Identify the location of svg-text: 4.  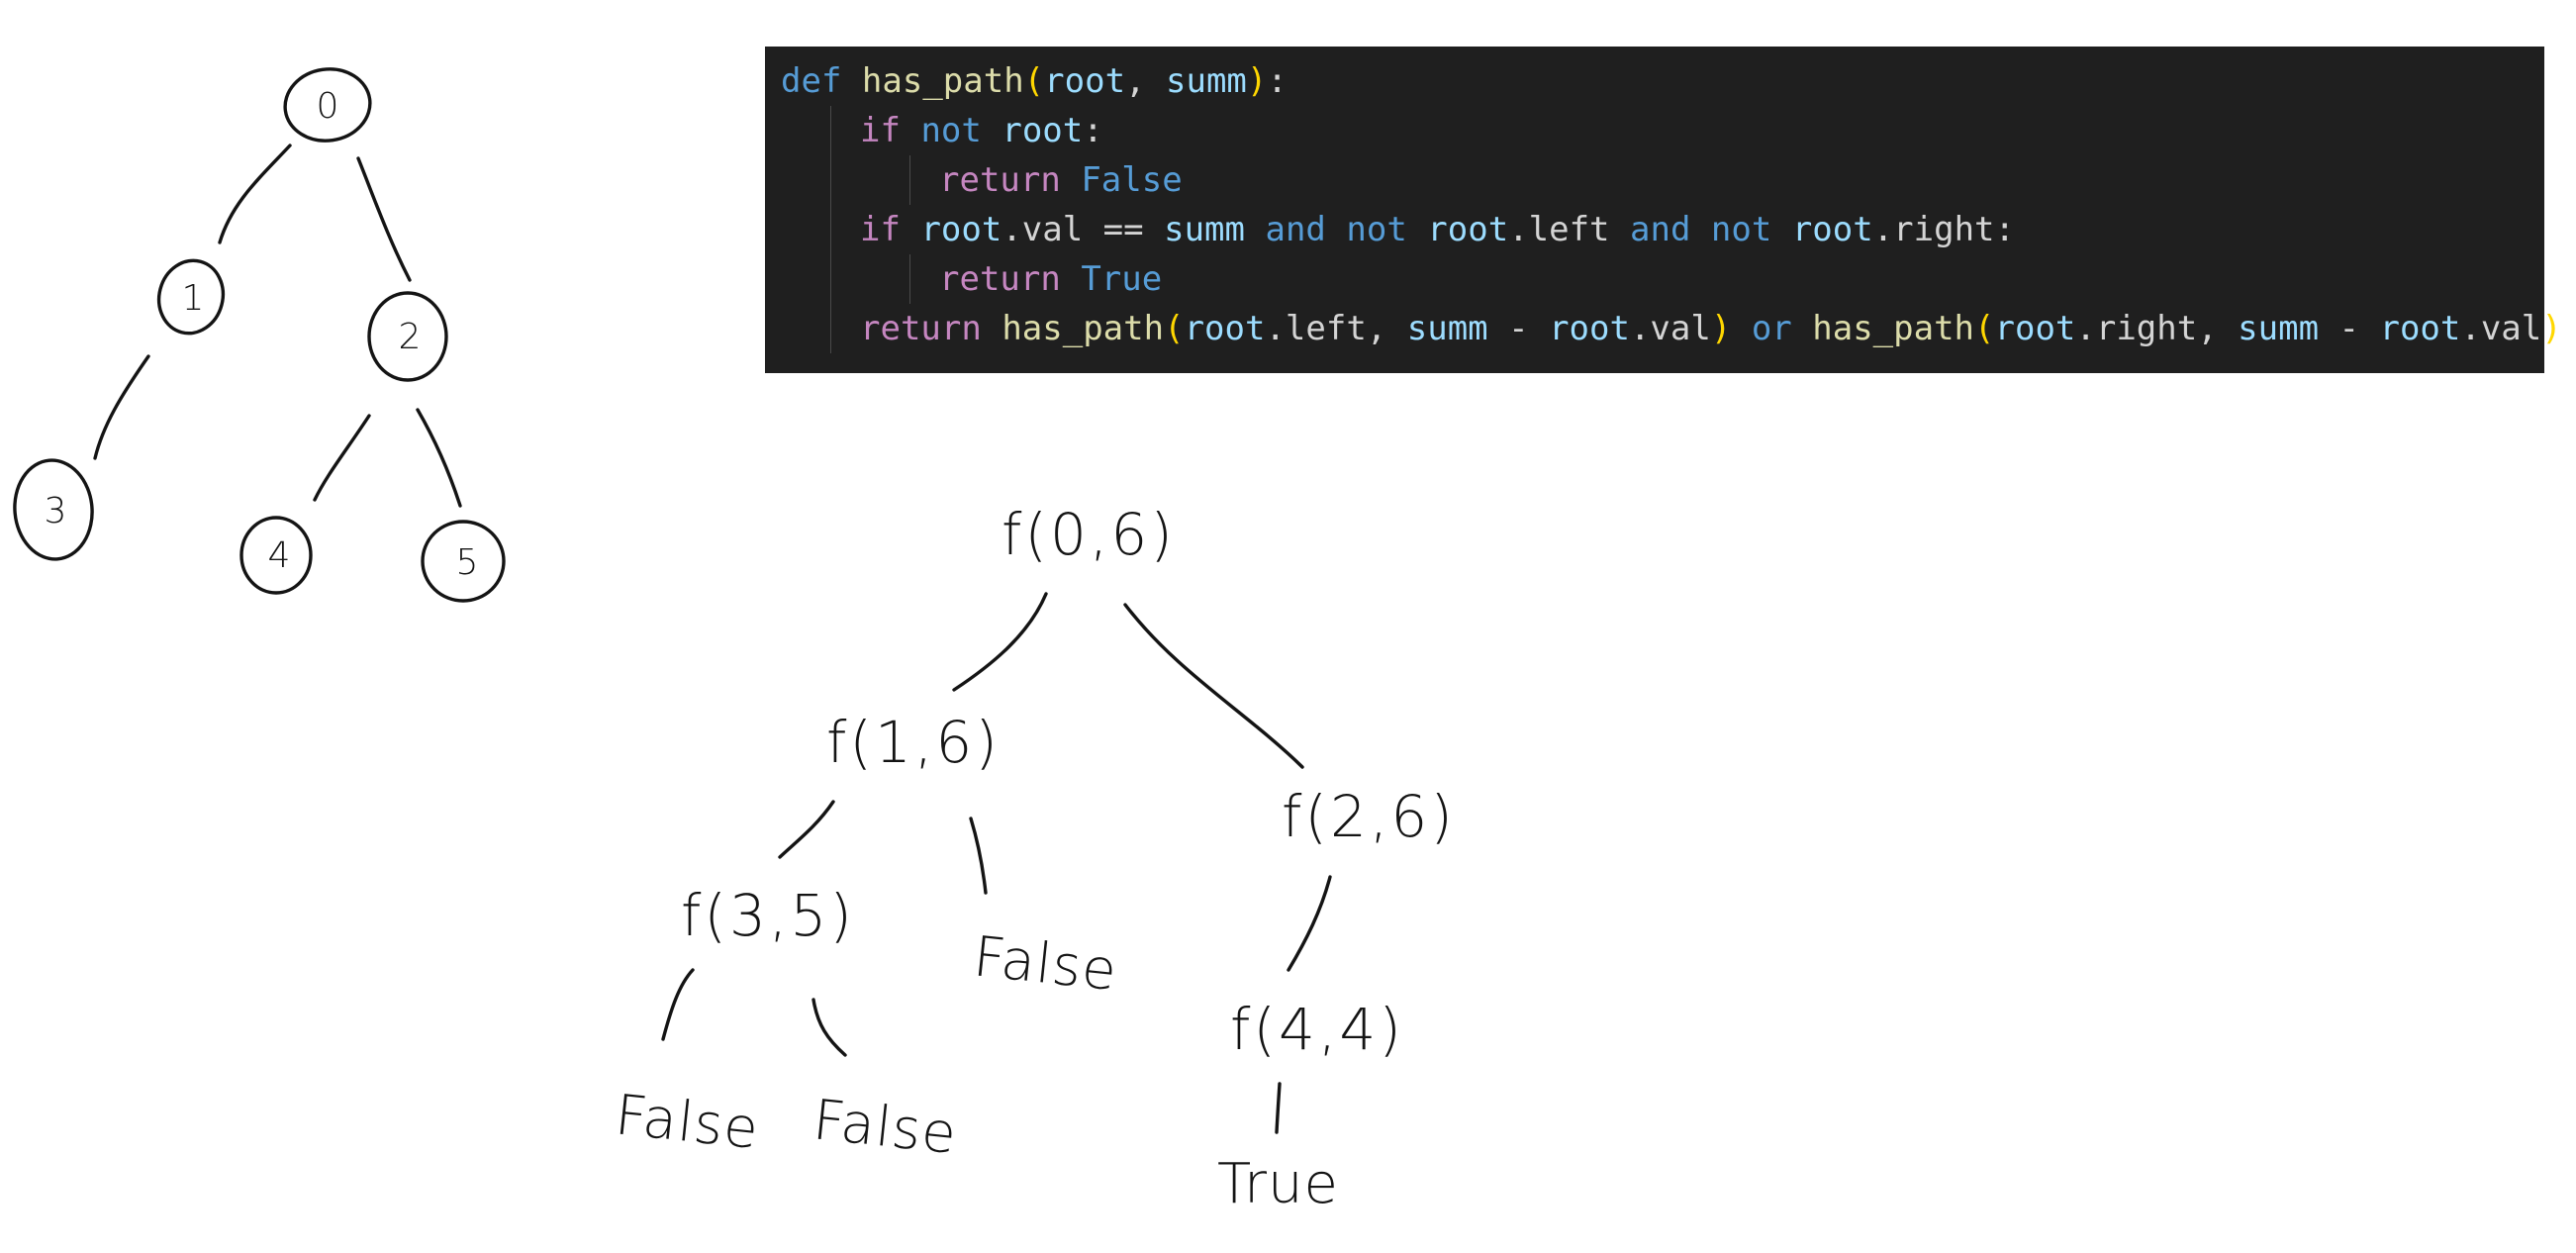
(279, 556).